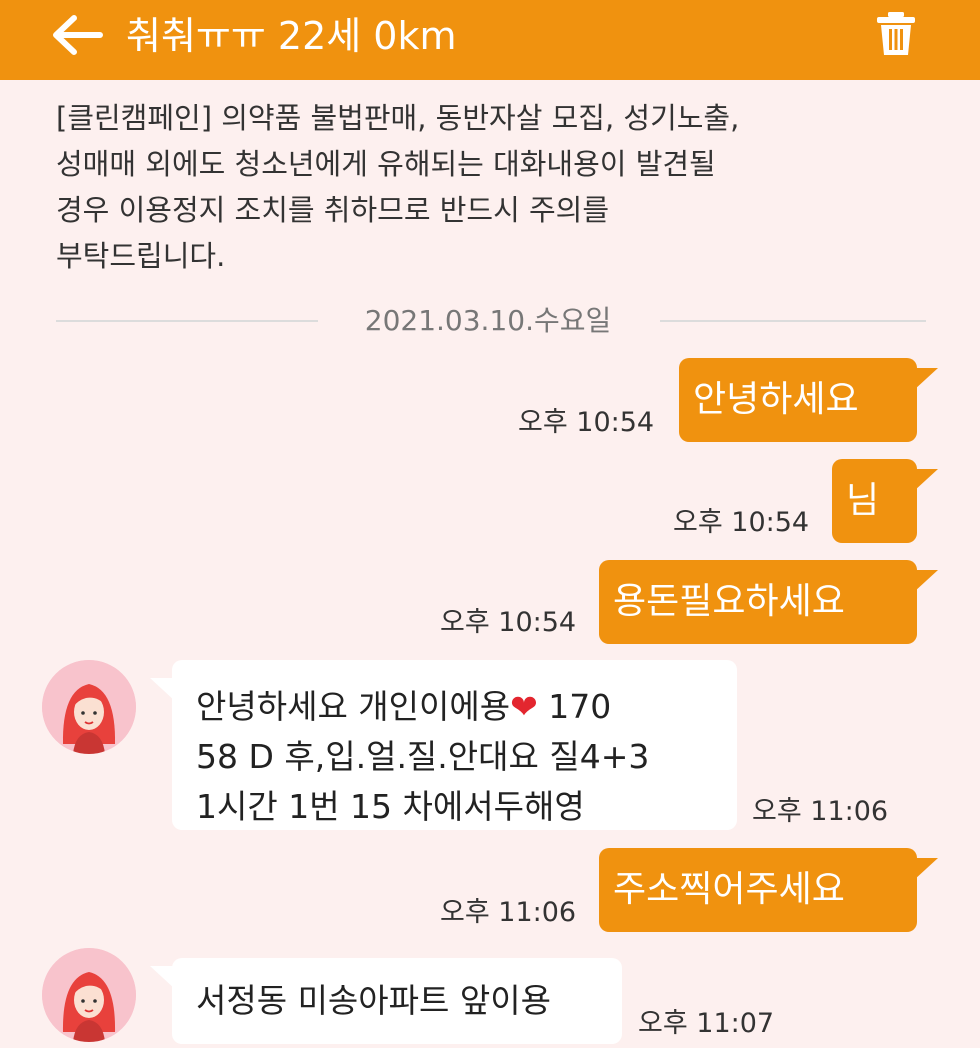  I want to click on outgoing-message: 안녕하세요, so click(798, 400).